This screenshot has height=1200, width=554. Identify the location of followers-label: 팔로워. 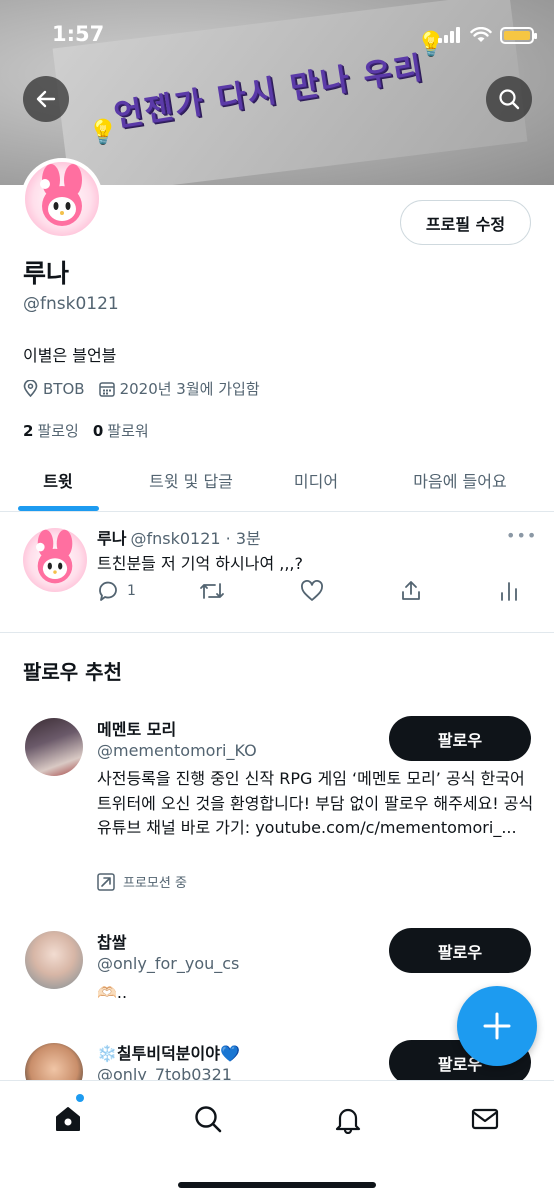
(128, 431).